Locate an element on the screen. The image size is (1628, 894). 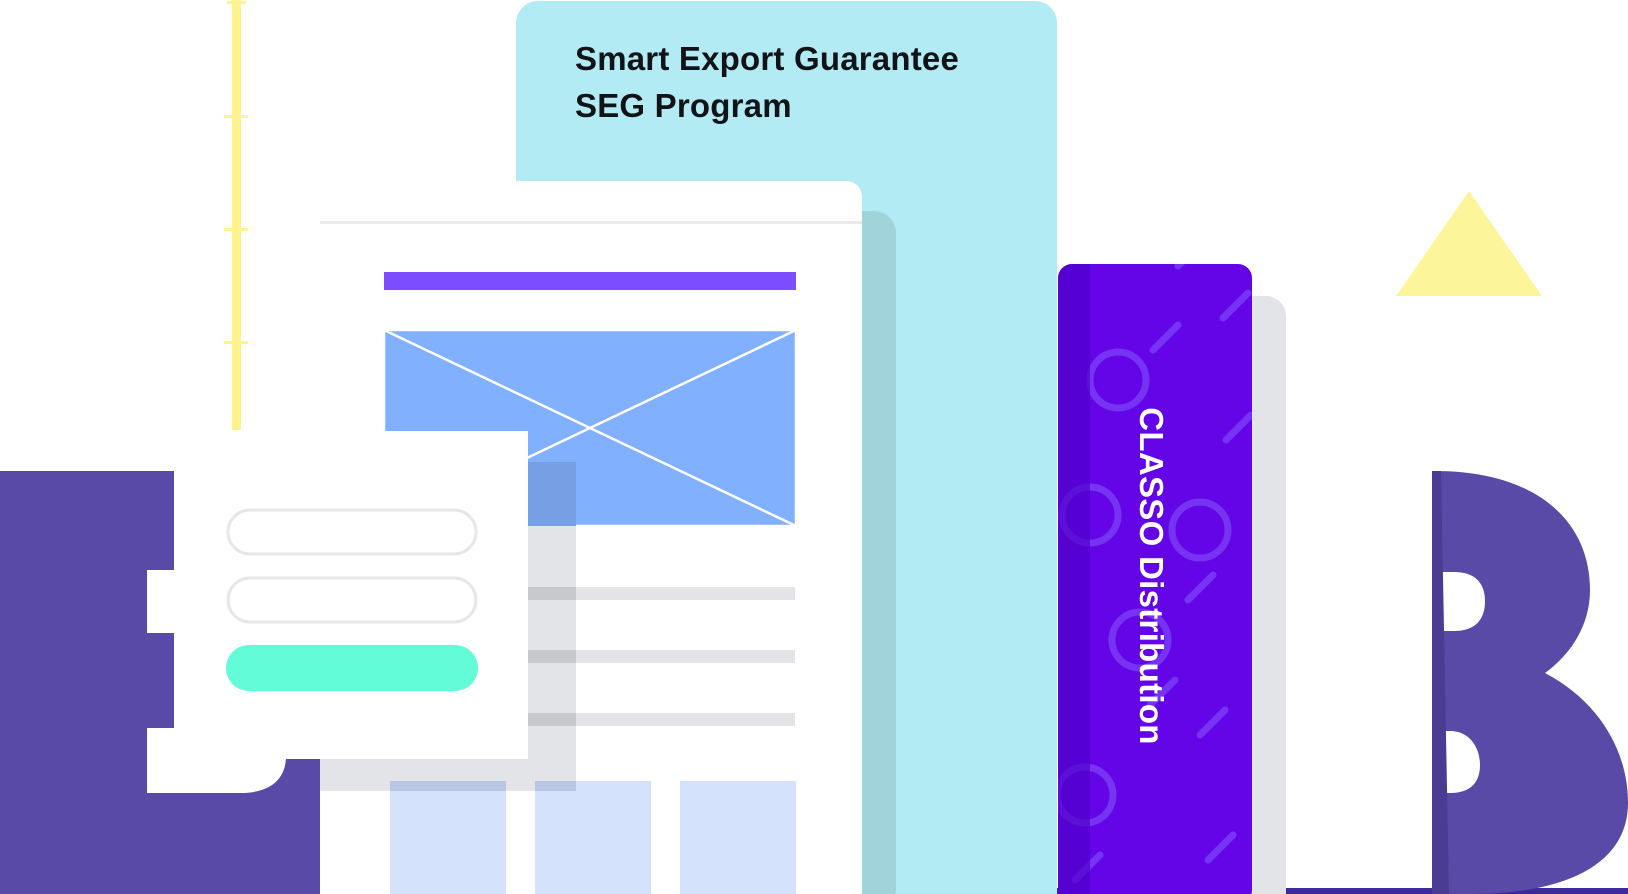
ruler-icon is located at coordinates (236, 215).